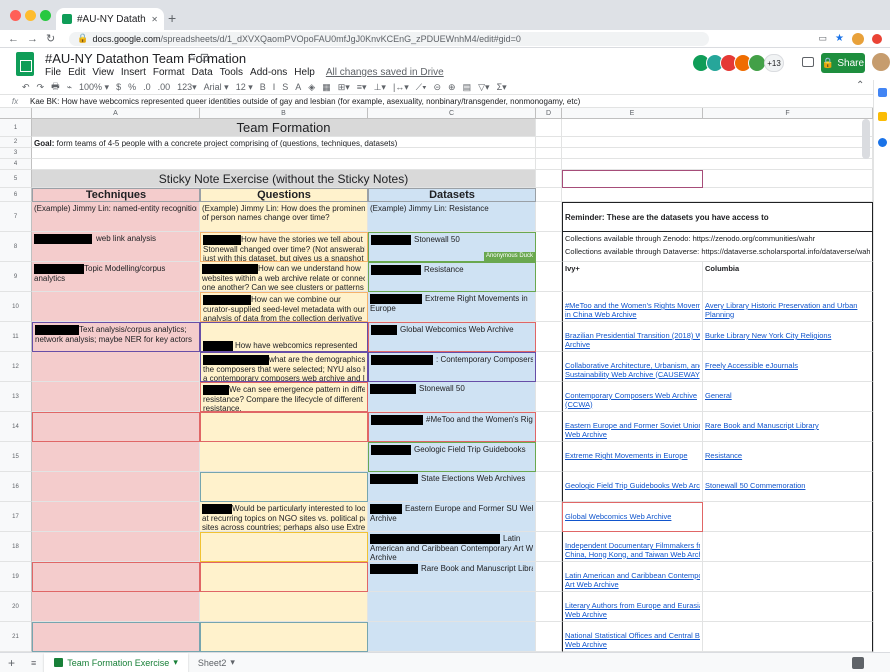 This screenshot has width=890, height=672. What do you see at coordinates (788, 367) in the screenshot?
I see `dataset-link-columbia: Freely Accessible eJournals` at bounding box center [788, 367].